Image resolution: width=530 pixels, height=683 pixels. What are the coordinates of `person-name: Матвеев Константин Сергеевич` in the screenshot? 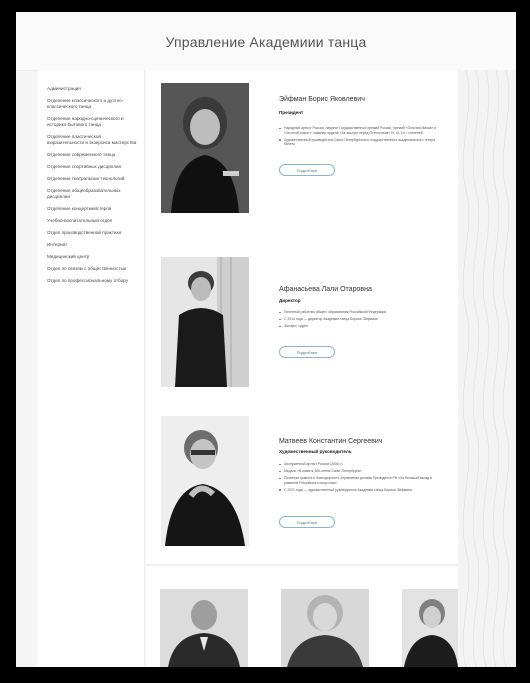 It's located at (331, 441).